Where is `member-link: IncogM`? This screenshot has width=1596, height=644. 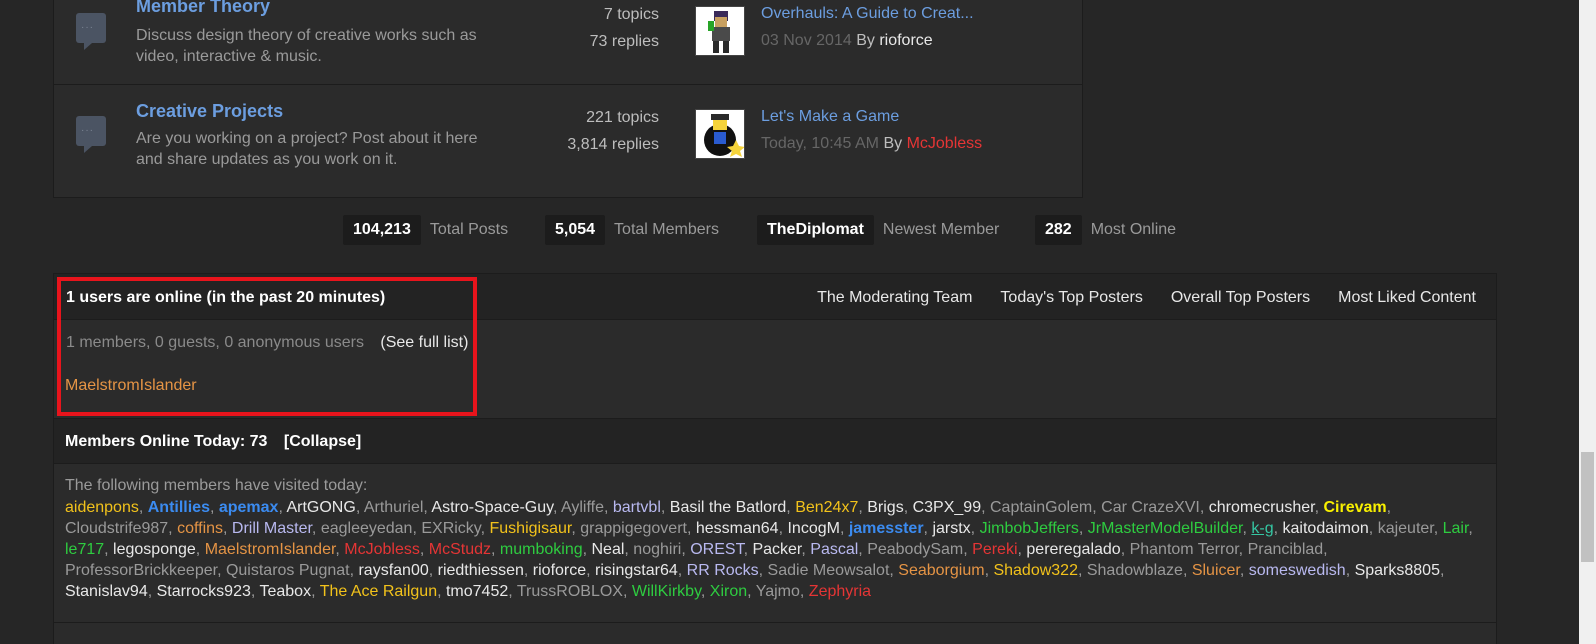
member-link: IncogM is located at coordinates (813, 528).